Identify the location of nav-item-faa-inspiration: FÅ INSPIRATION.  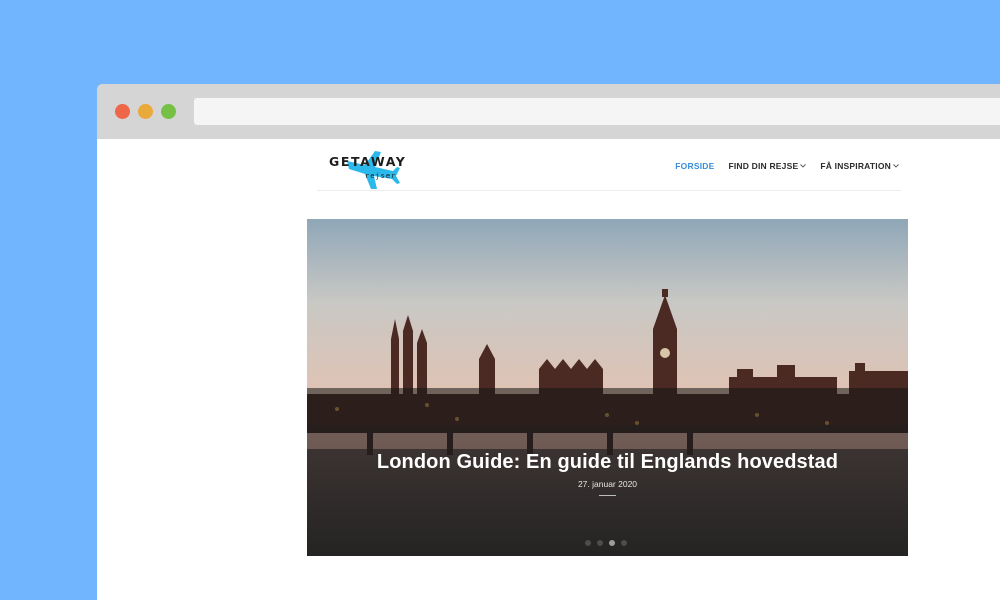
(859, 166).